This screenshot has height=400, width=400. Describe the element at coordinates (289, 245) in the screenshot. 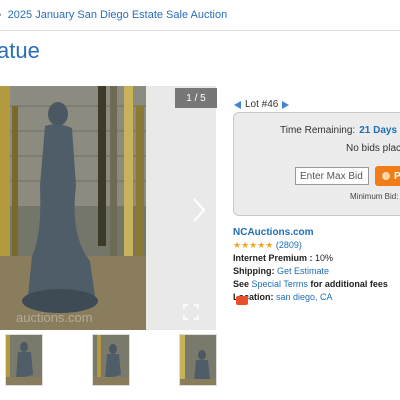

I see `rating-count-link: (2809)` at that location.